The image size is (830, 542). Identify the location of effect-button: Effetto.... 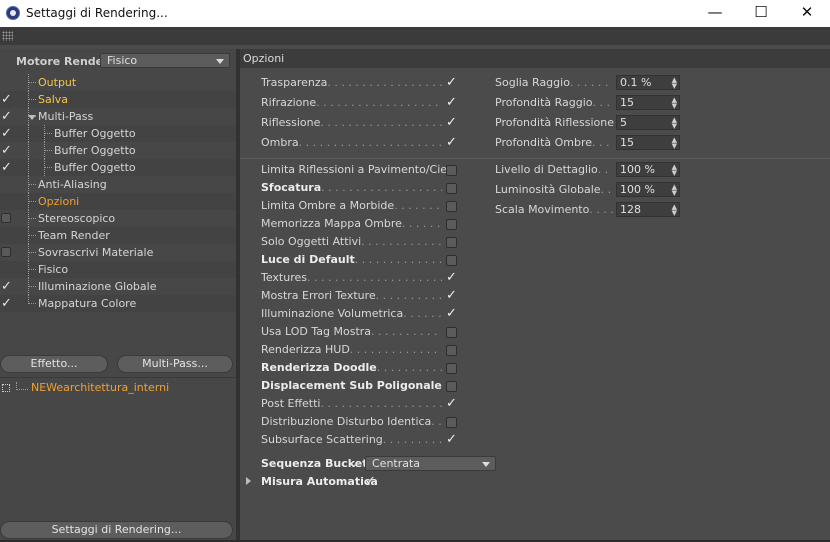
(54, 364).